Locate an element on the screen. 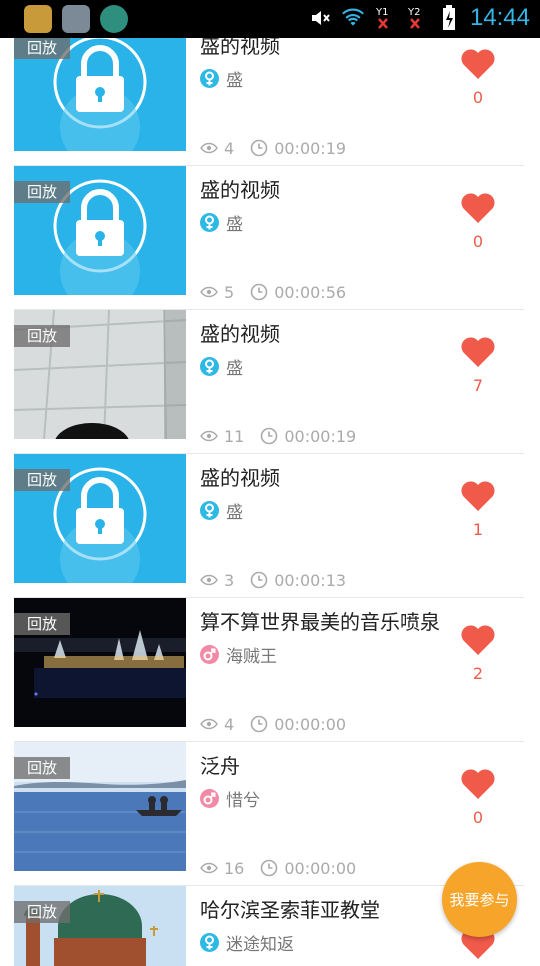 The image size is (540, 966). video-title: 泛舟 is located at coordinates (220, 764).